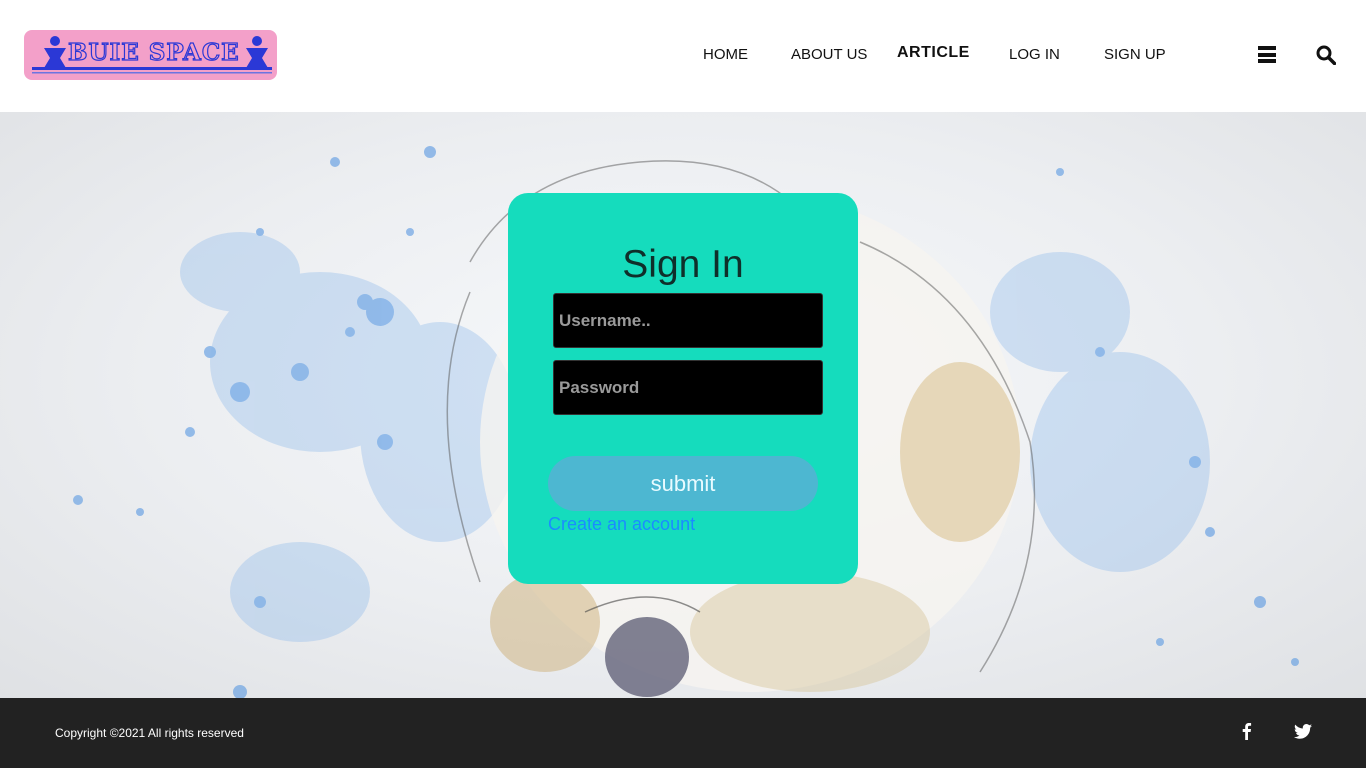 The image size is (1366, 768). What do you see at coordinates (1326, 55) in the screenshot?
I see `search-icon` at bounding box center [1326, 55].